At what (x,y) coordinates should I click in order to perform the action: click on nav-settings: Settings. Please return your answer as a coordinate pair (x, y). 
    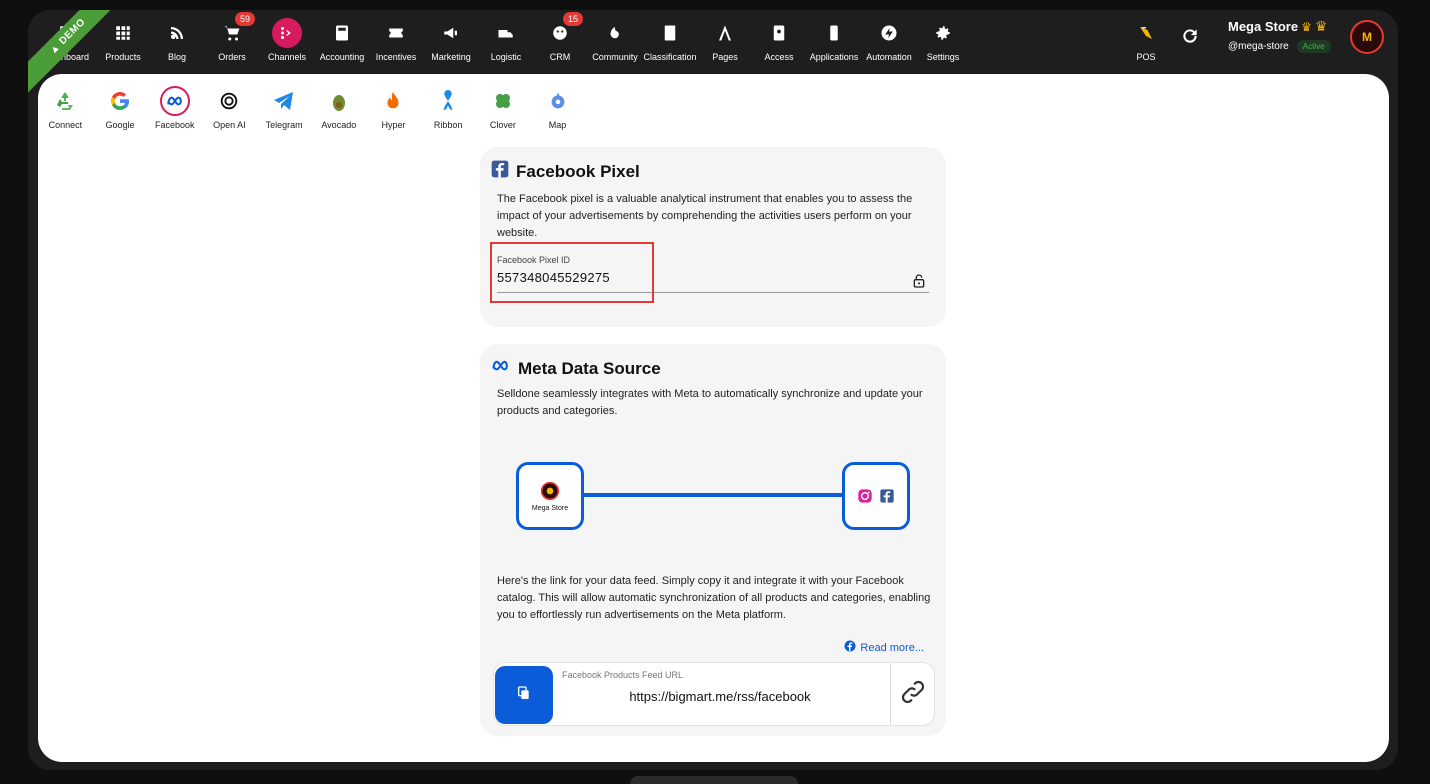
    Looking at the image, I should click on (943, 40).